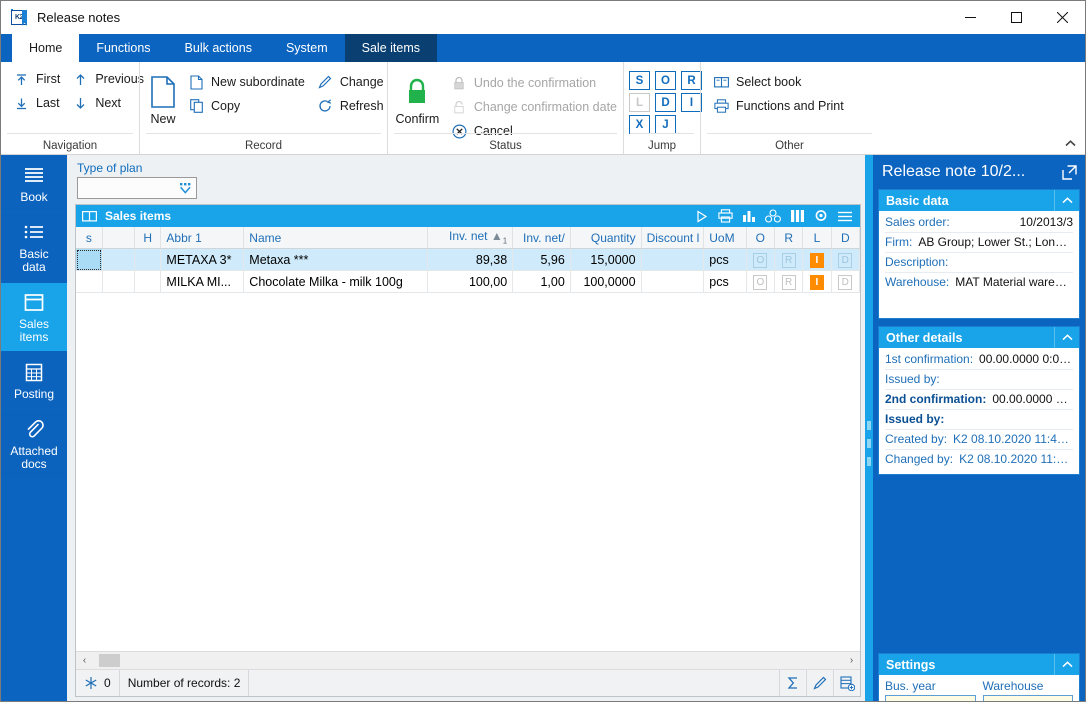 The image size is (1086, 702). Describe the element at coordinates (390, 48) in the screenshot. I see `tab-sale-items: Sale items` at that location.